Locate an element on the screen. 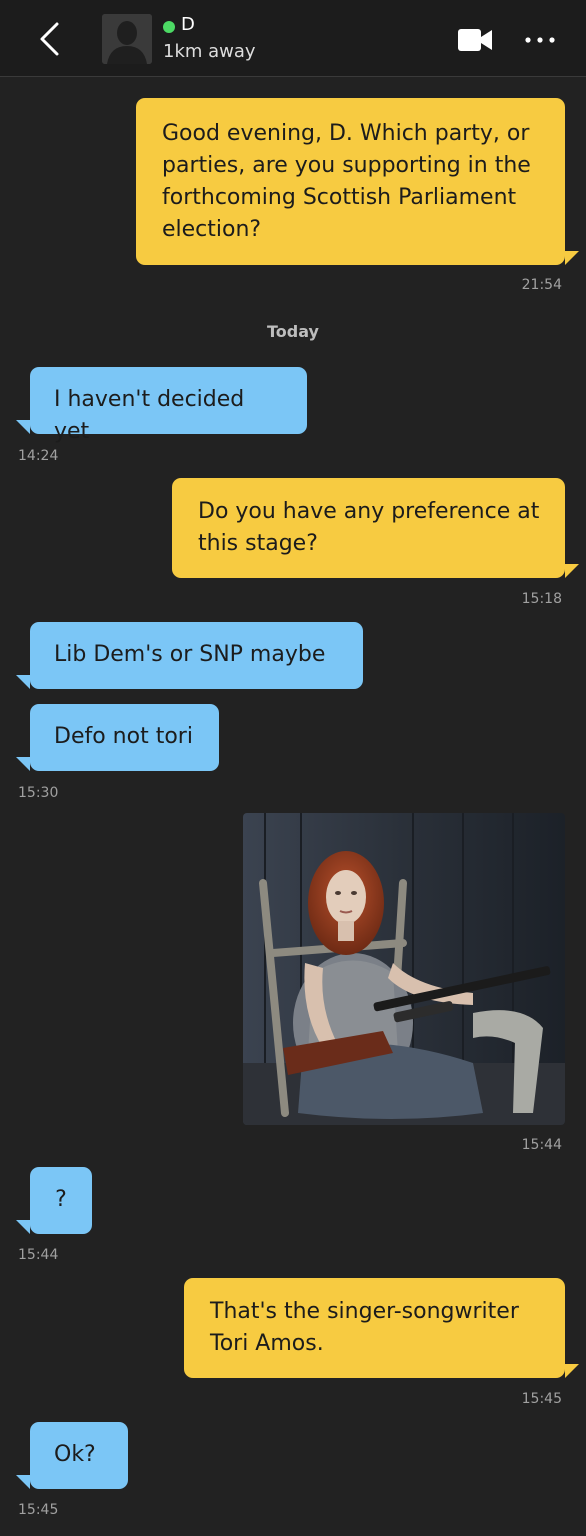  more-options-button is located at coordinates (540, 40).